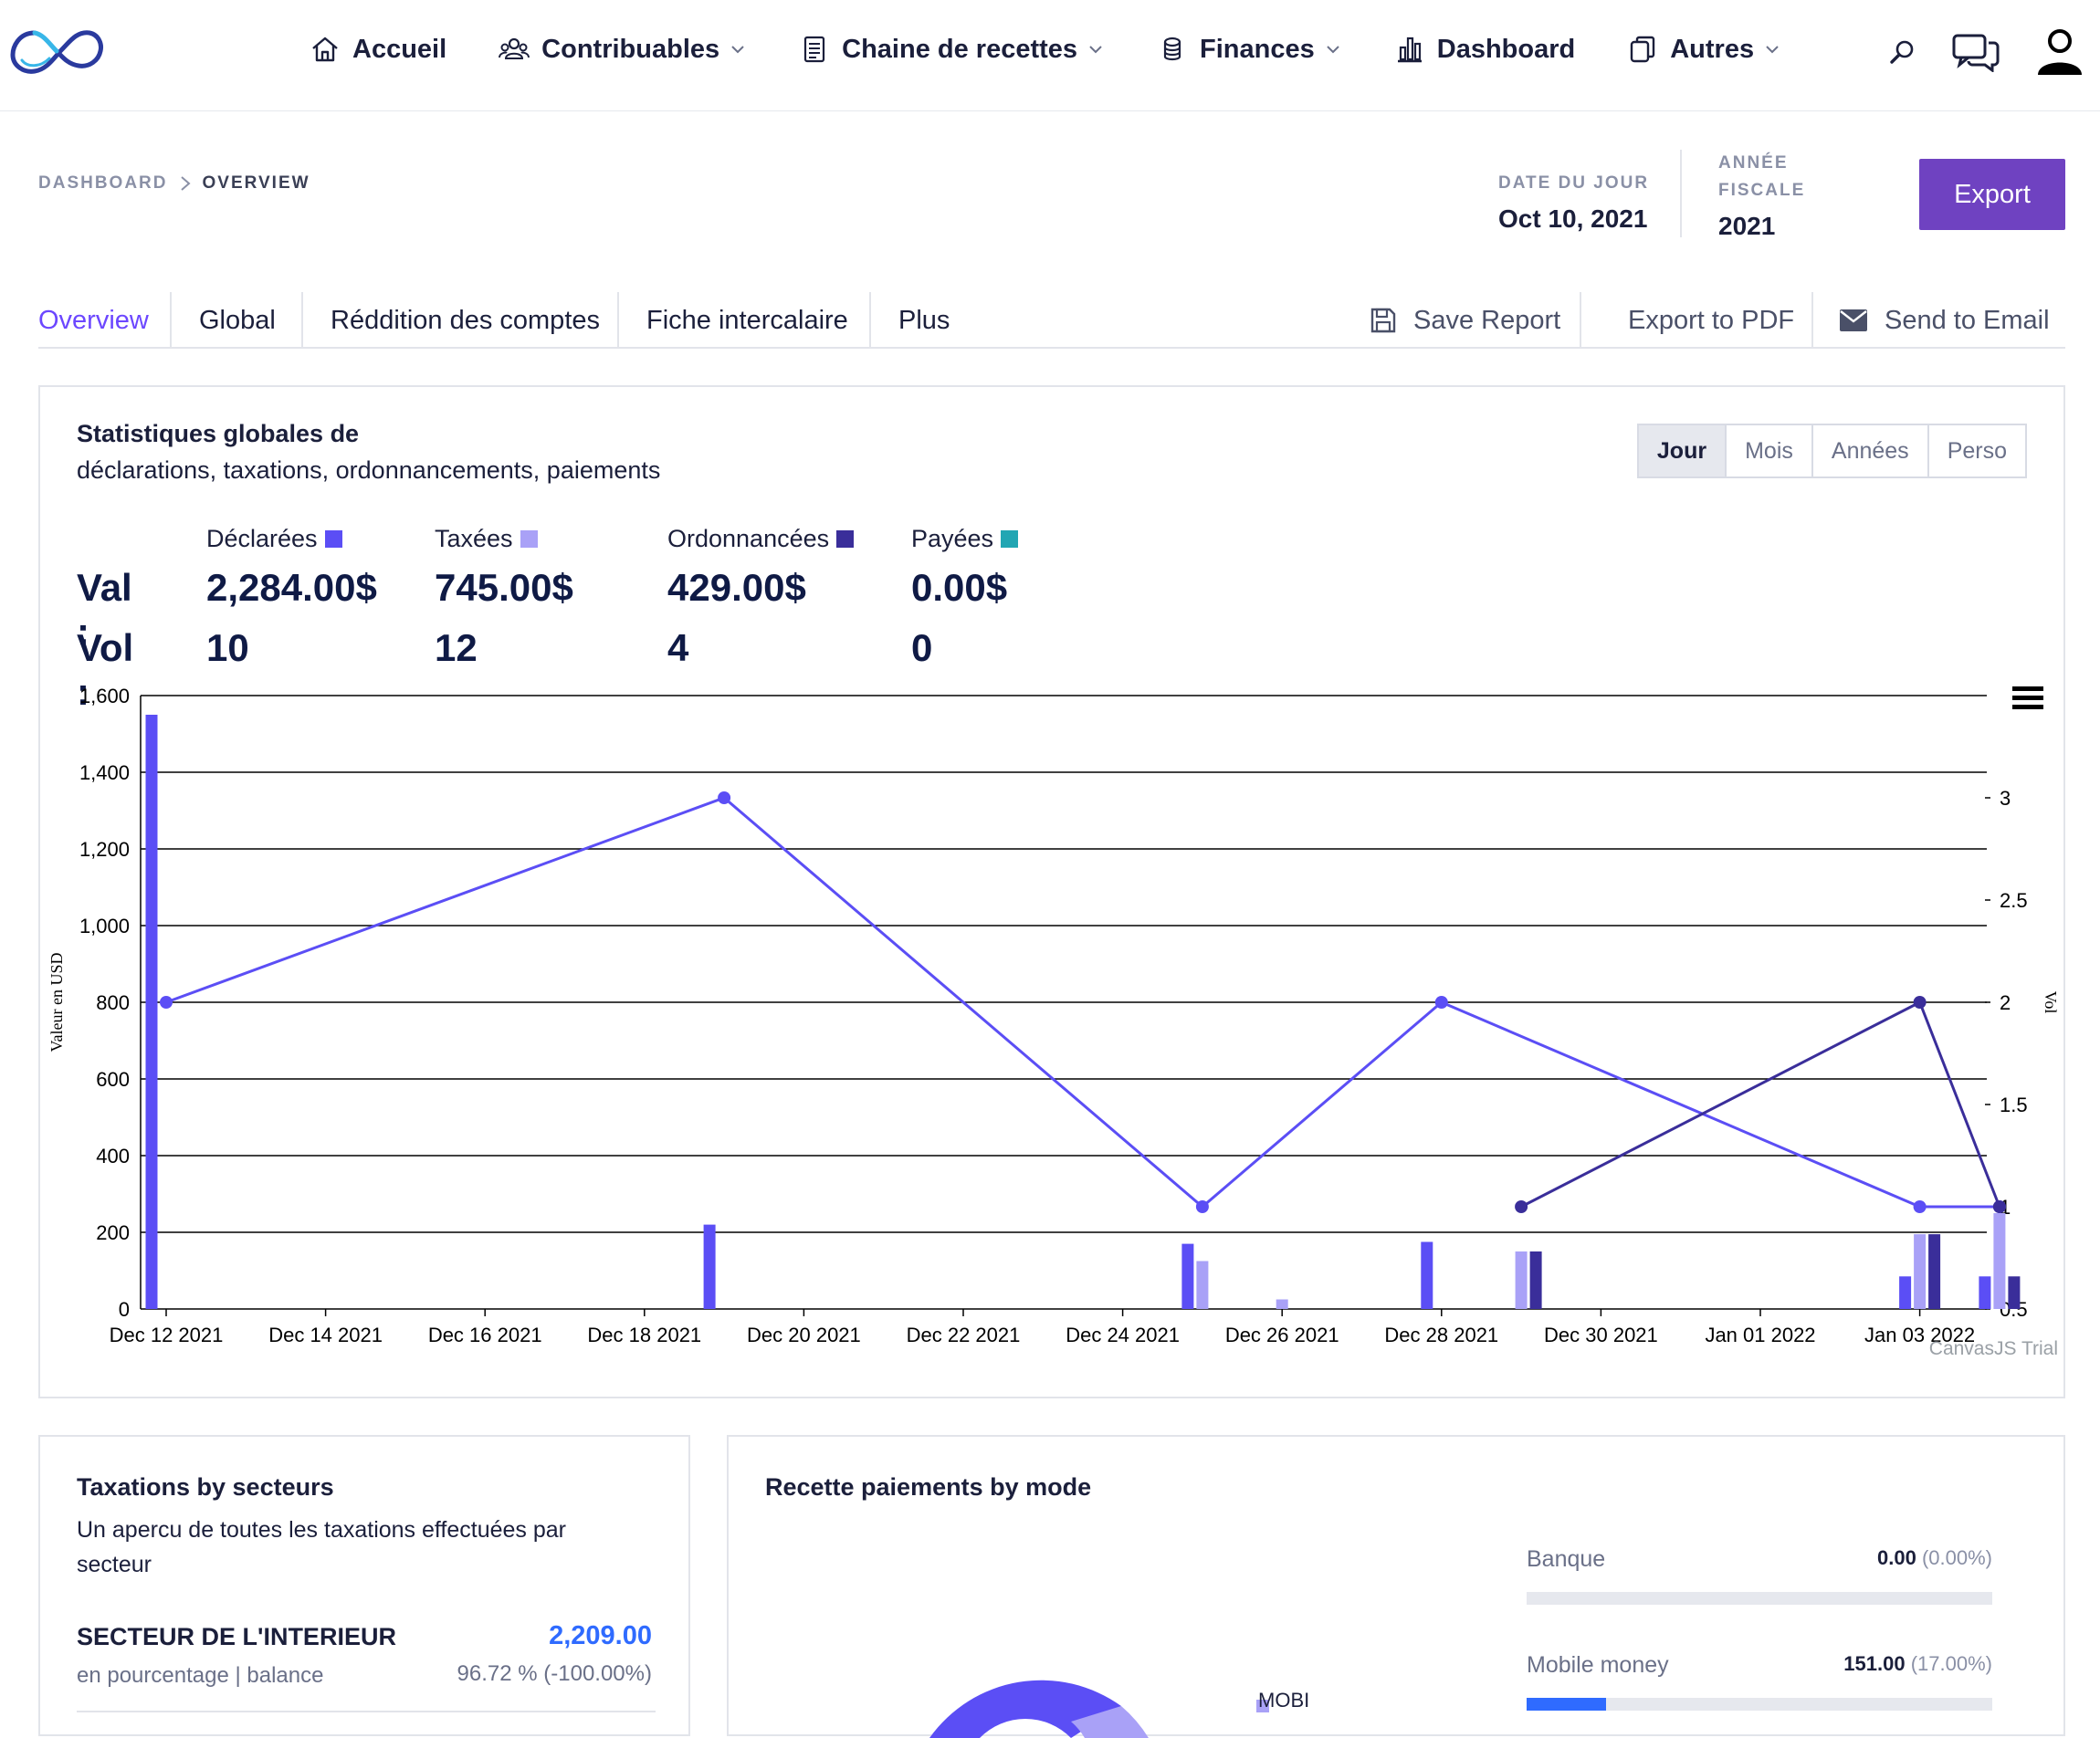 This screenshot has width=2100, height=1738. What do you see at coordinates (1760, 1335) in the screenshot?
I see `x-axis-tick-label: Jan 01 2022` at bounding box center [1760, 1335].